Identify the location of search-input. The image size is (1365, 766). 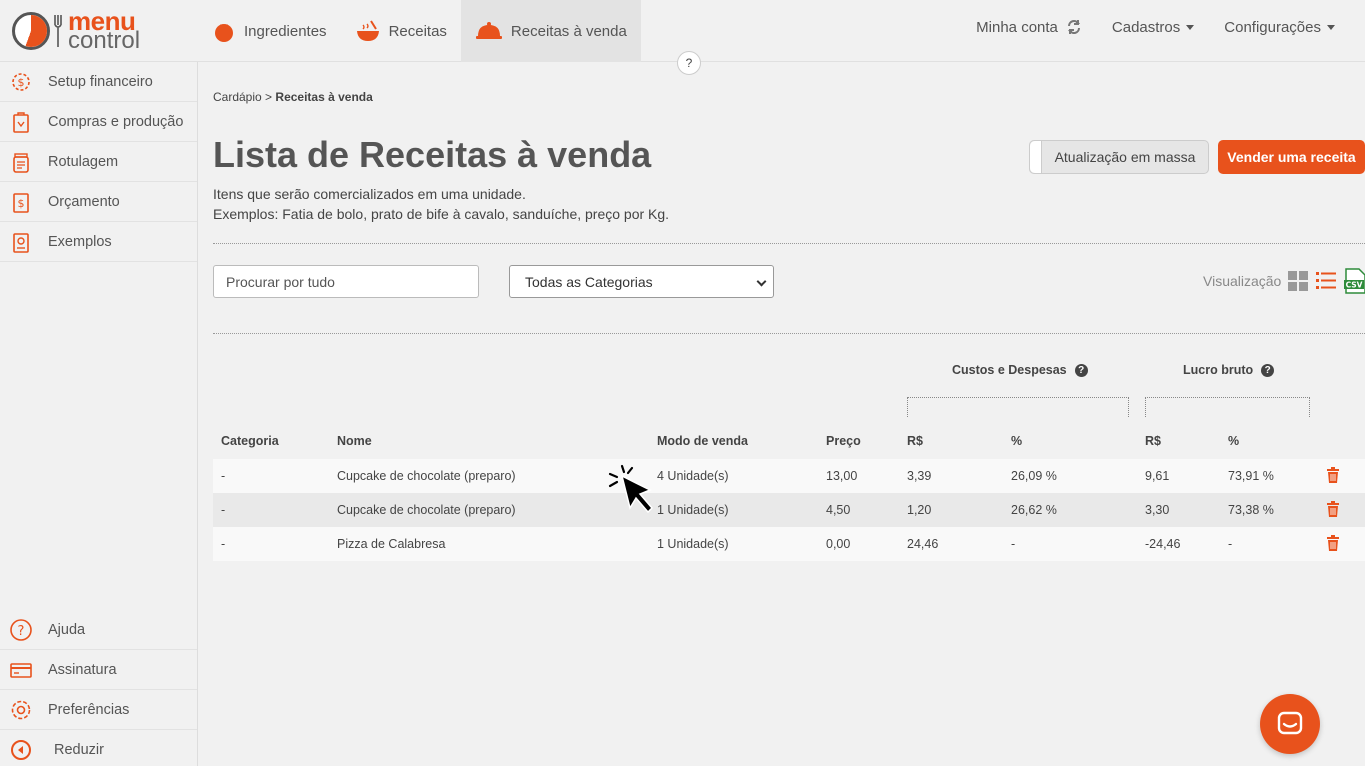
(346, 281).